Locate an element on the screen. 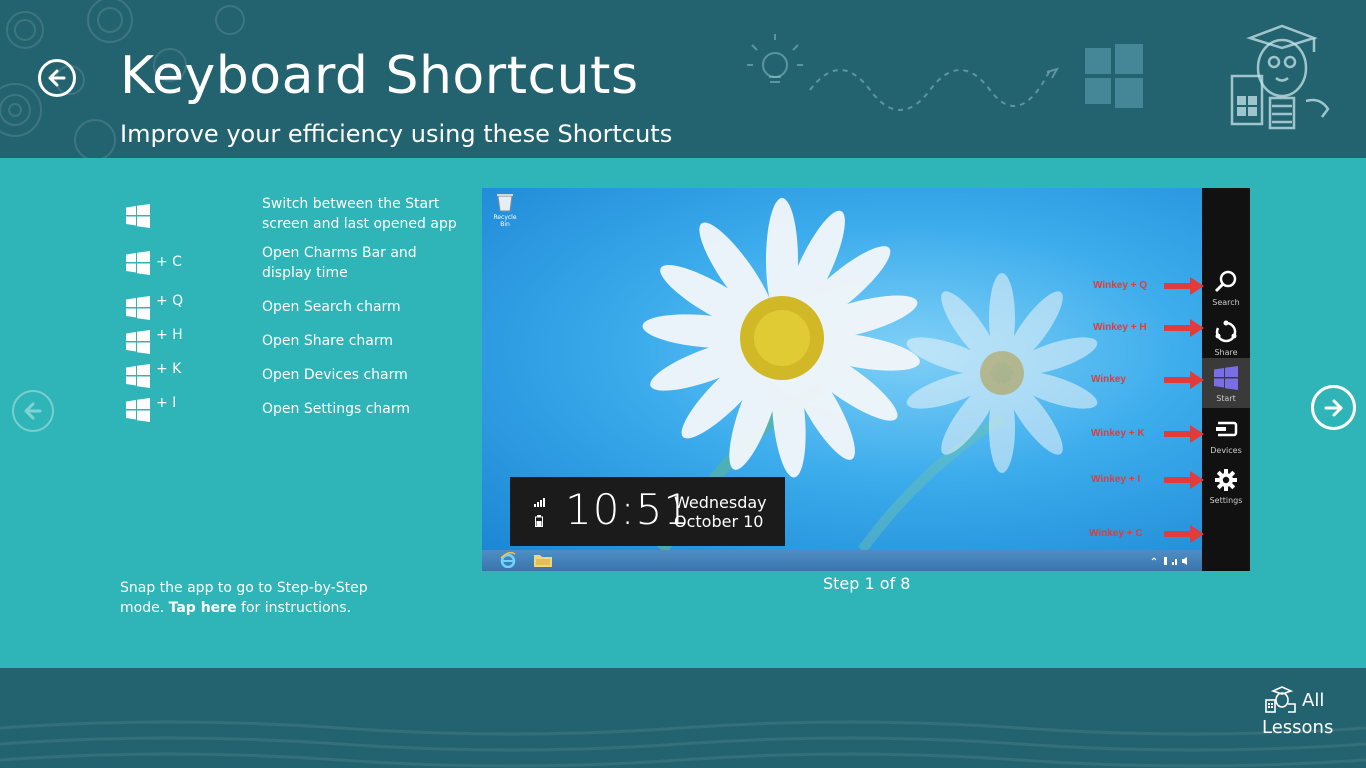 This screenshot has height=768, width=1366. lightbulb-path-decoration is located at coordinates (945, 72).